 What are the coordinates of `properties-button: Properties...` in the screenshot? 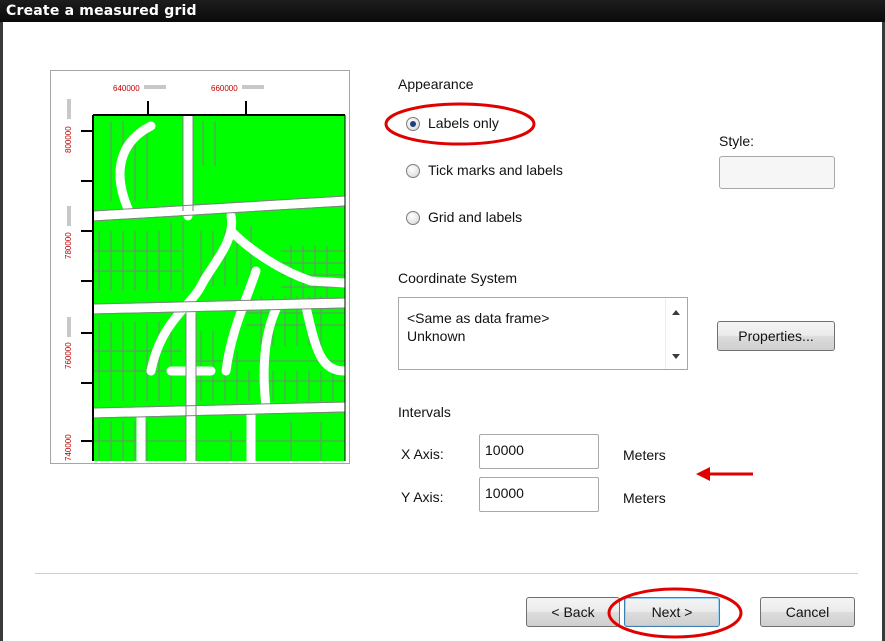 It's located at (776, 336).